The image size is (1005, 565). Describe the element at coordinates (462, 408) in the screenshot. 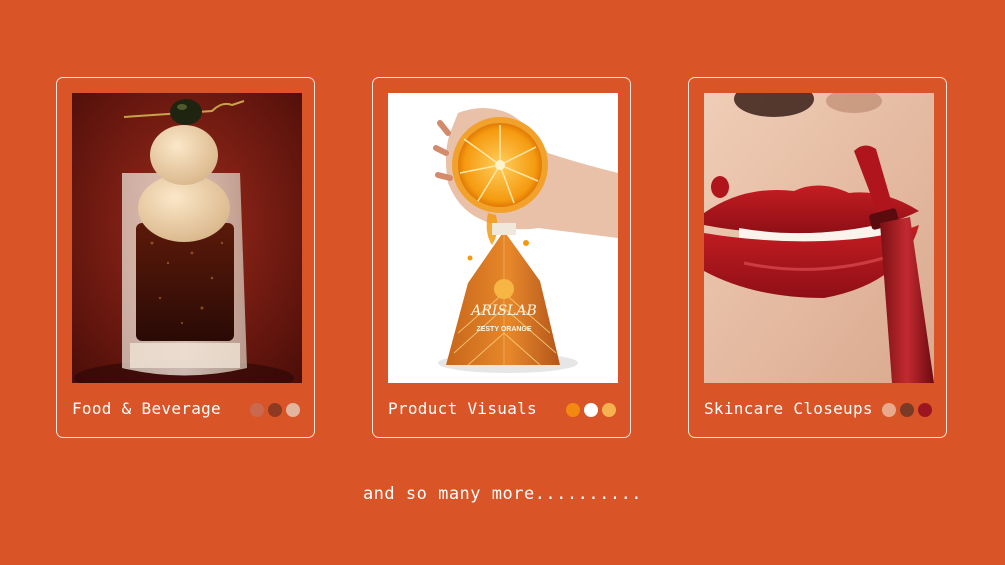

I see `card-label: Product Visuals` at that location.